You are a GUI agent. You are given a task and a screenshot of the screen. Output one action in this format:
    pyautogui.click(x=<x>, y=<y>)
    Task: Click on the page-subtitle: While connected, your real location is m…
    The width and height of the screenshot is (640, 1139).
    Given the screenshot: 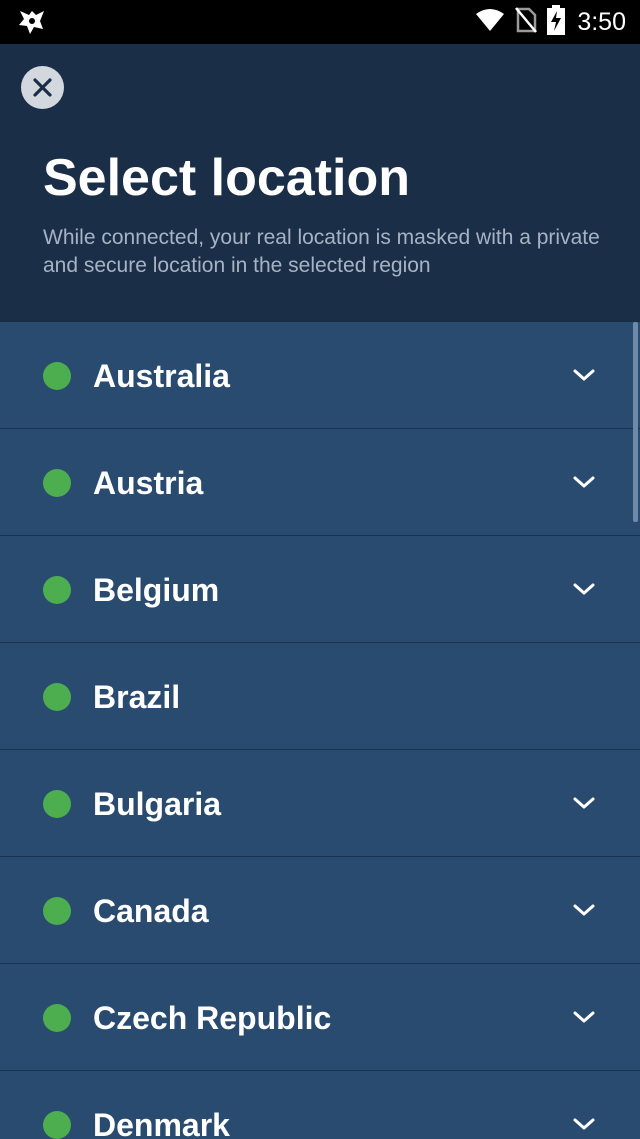 What is the action you would take?
    pyautogui.click(x=321, y=251)
    